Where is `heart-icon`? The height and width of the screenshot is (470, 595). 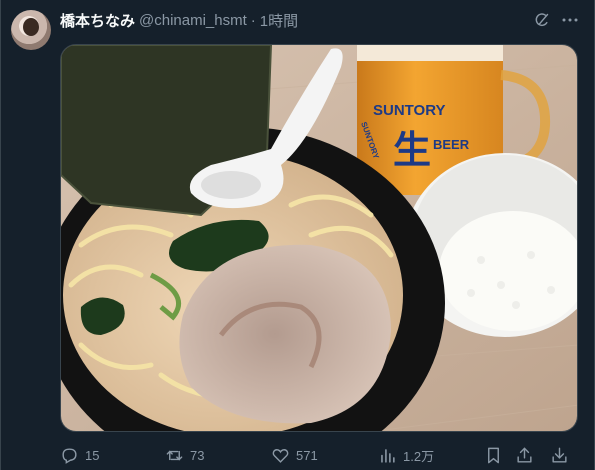 heart-icon is located at coordinates (280, 455).